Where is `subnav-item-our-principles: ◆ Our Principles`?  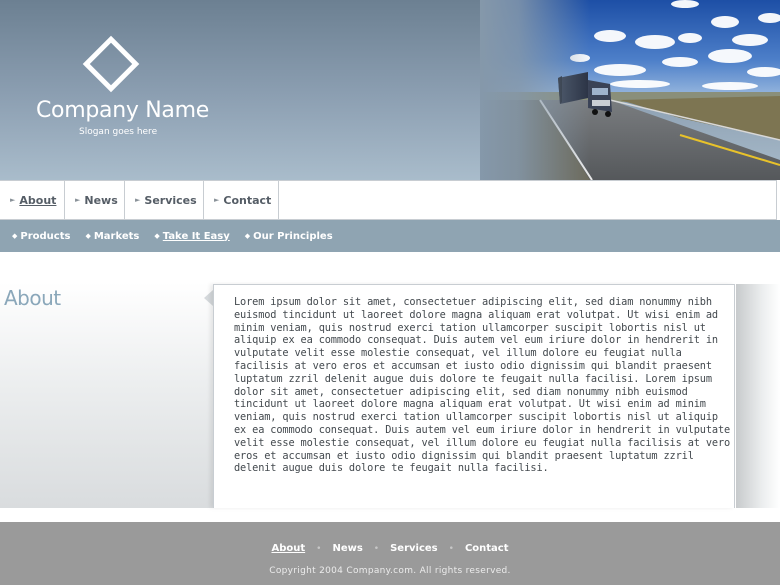
subnav-item-our-principles: ◆ Our Principles is located at coordinates (289, 236).